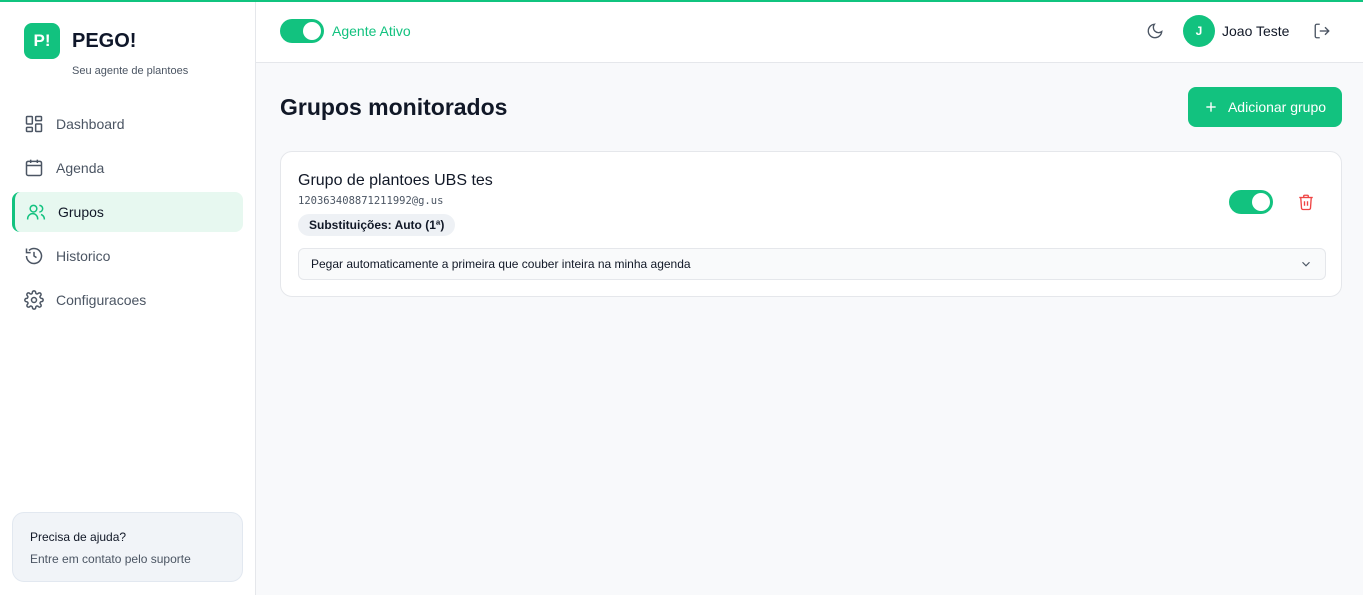  What do you see at coordinates (78, 537) in the screenshot?
I see `help-title: Precisa de ajuda?` at bounding box center [78, 537].